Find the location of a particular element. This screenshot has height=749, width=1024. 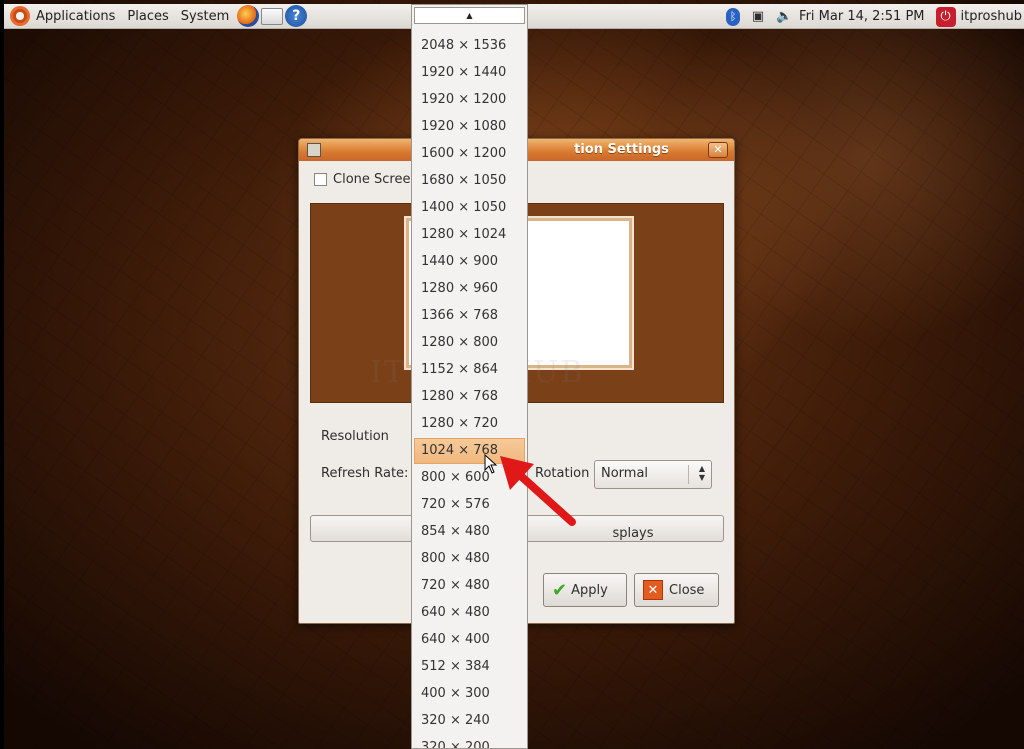

resolution-option: 1920 × 1440 is located at coordinates (469, 73).